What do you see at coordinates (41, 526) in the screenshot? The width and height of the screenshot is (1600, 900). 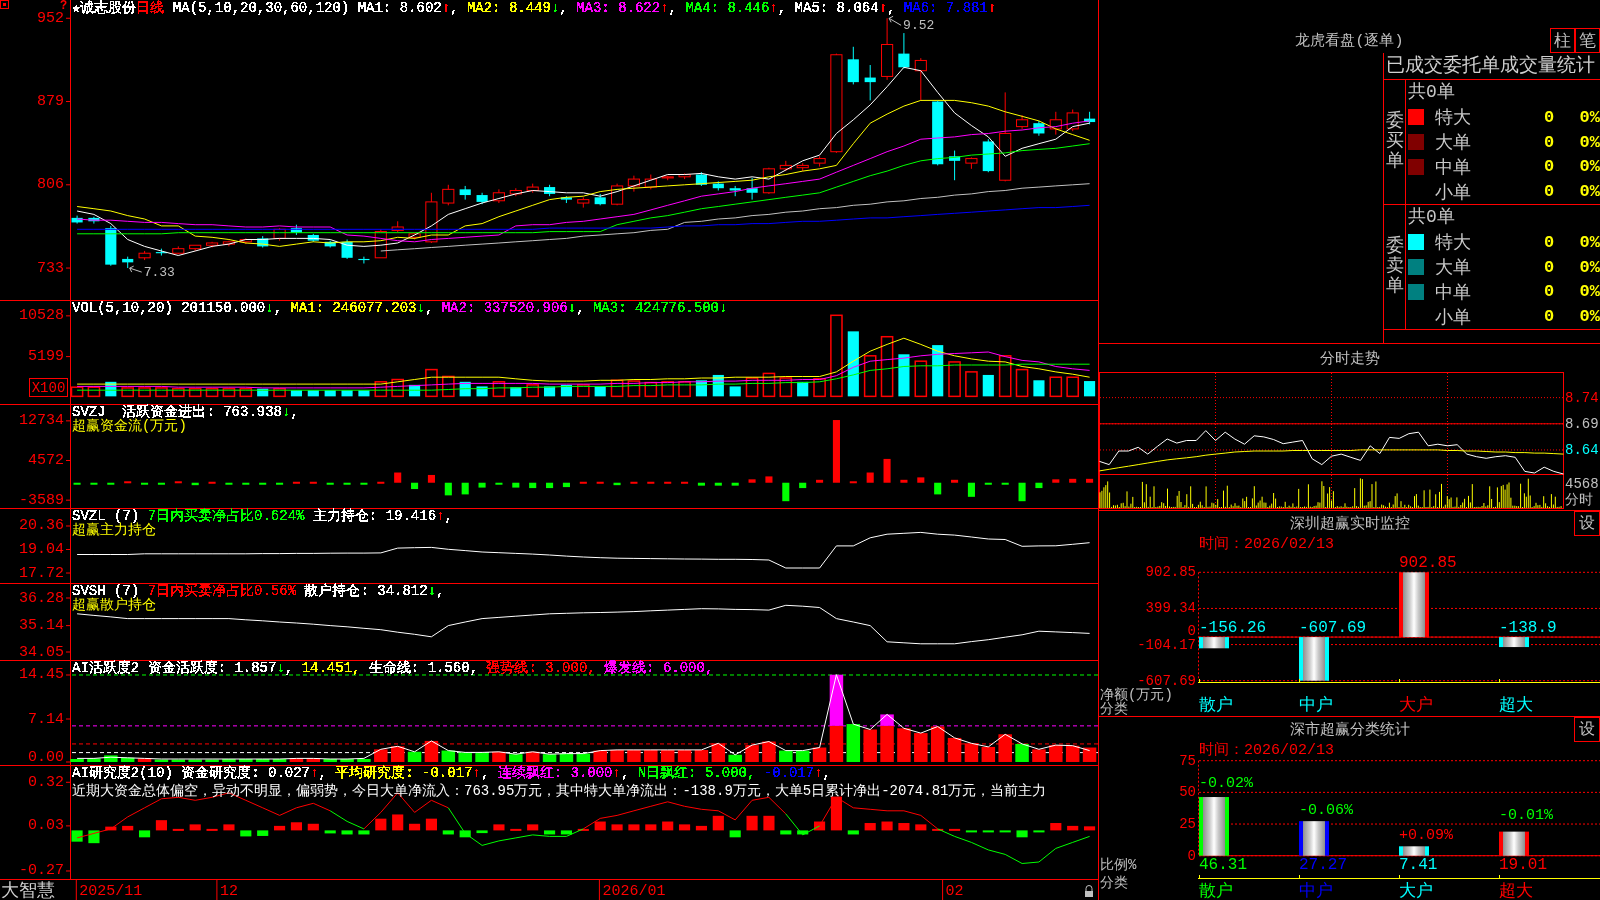 I see `axis-label: 20.36` at bounding box center [41, 526].